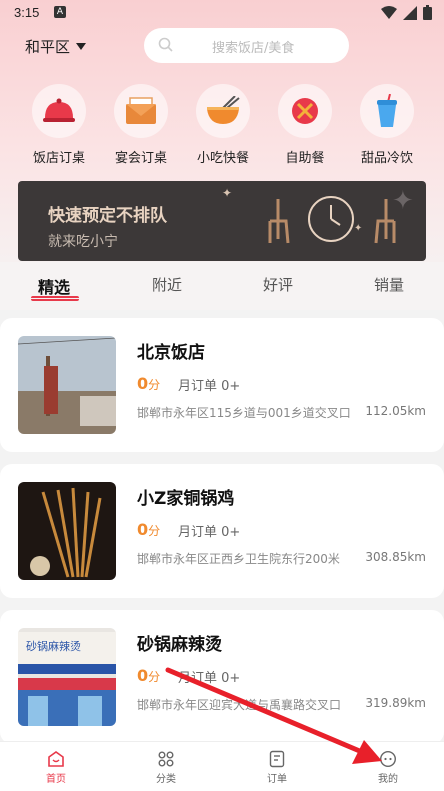  I want to click on search-placeholder: 搜索饭店/美食, so click(253, 48).